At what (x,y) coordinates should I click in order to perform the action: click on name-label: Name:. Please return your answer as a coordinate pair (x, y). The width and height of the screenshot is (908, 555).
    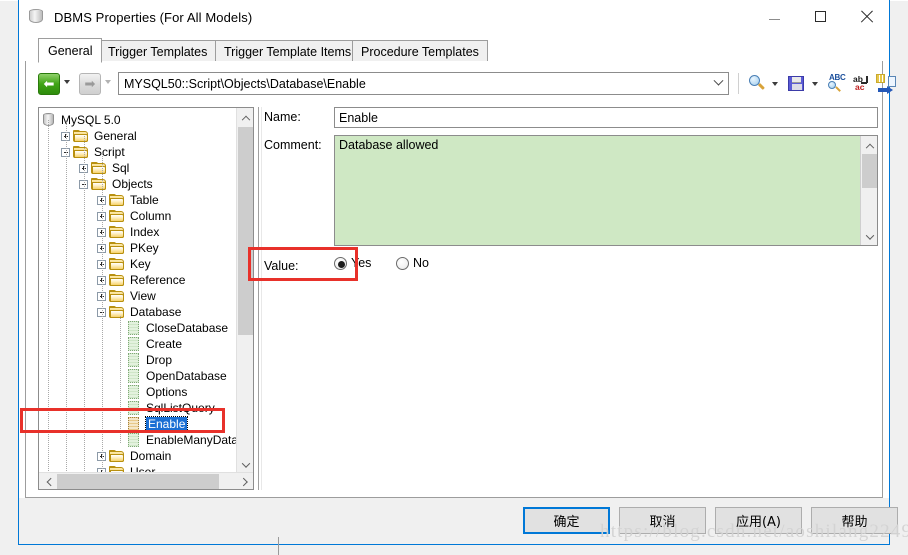
    Looking at the image, I should click on (282, 117).